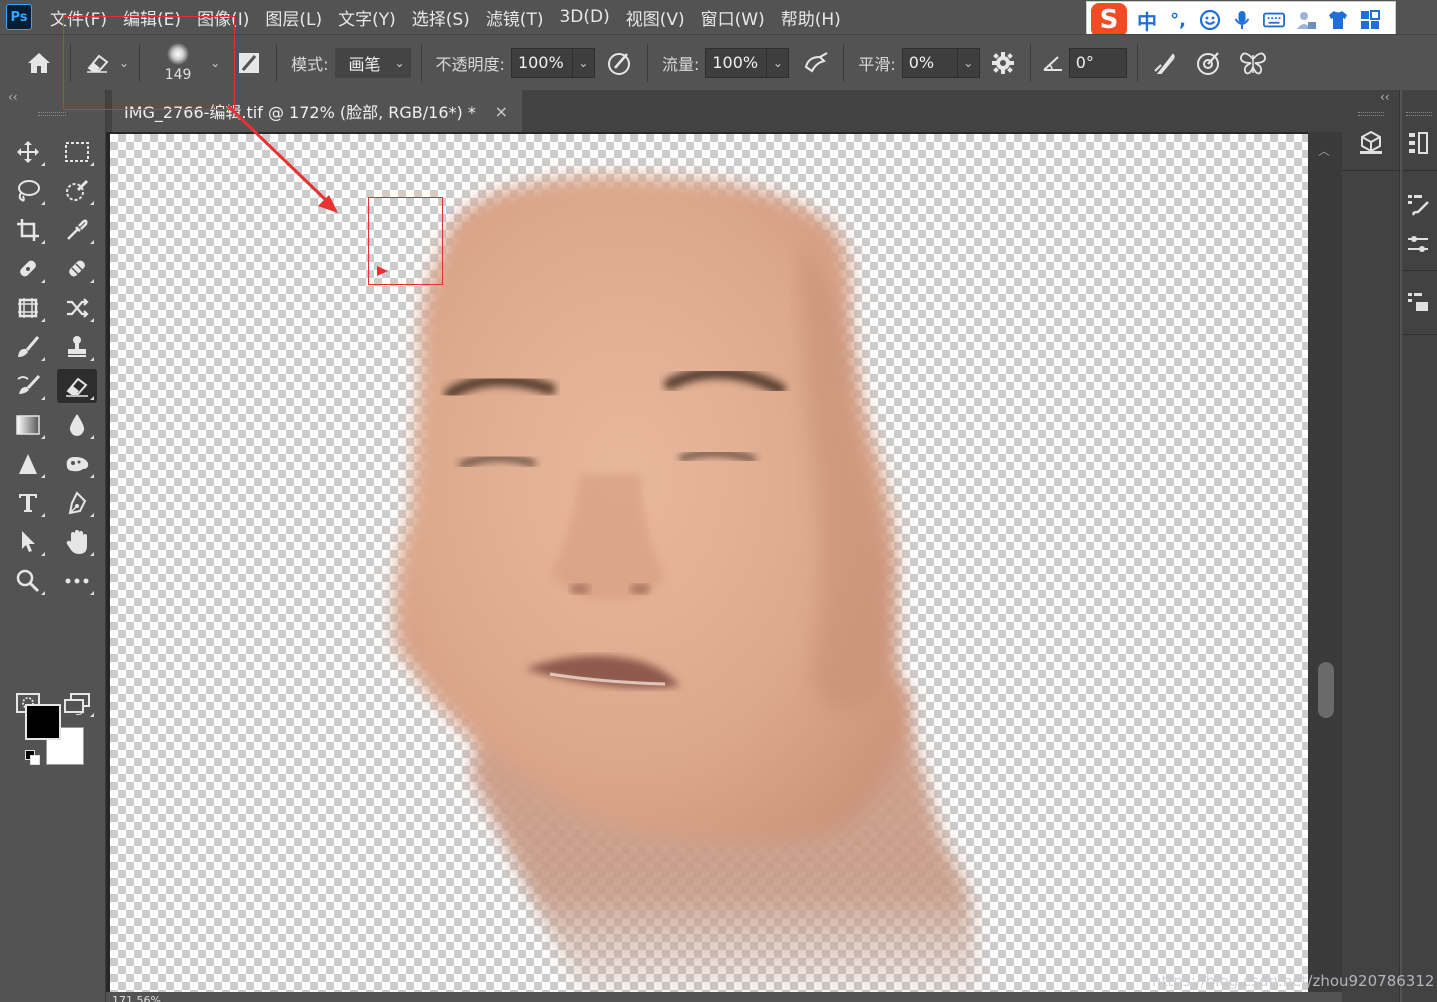 The image size is (1437, 1002). What do you see at coordinates (1147, 20) in the screenshot?
I see `ime-language-toggle: 中` at bounding box center [1147, 20].